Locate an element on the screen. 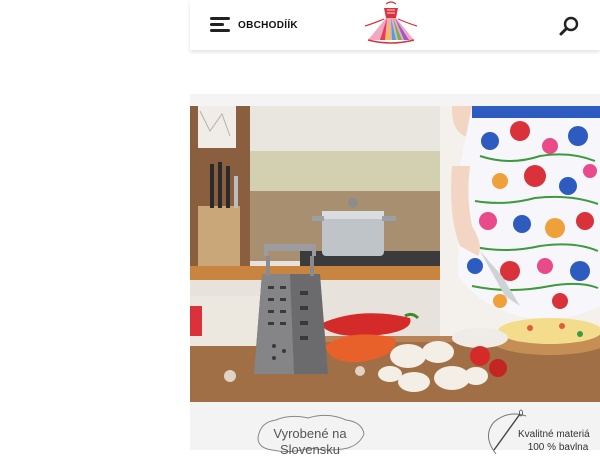 The width and height of the screenshot is (600, 458). menu-button: OBCHODÍÍK is located at coordinates (254, 25).